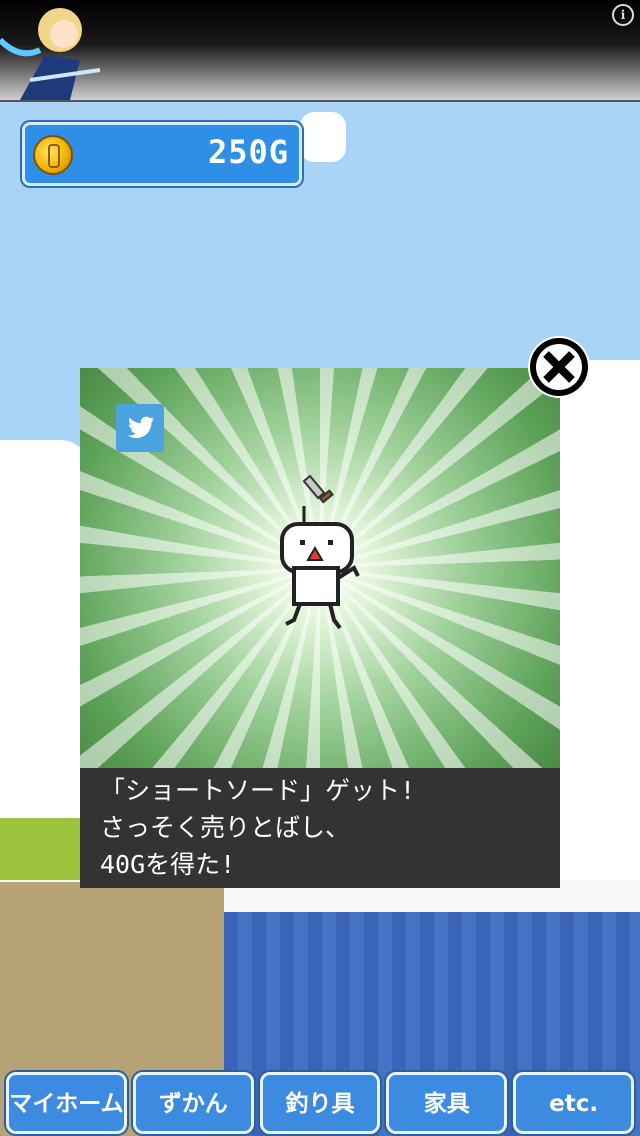 The image size is (640, 1136). Describe the element at coordinates (258, 790) in the screenshot. I see `caption-line: 「ショートソード」ゲット!` at that location.